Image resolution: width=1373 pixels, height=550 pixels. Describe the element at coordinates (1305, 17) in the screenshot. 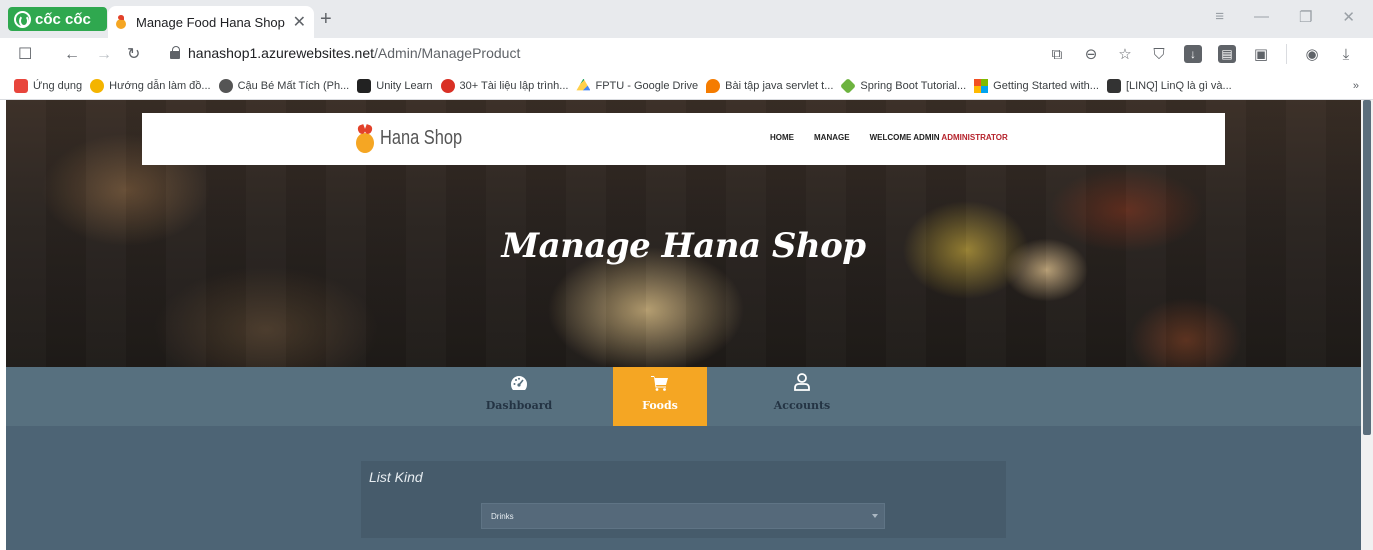

I see `restore-icon: ❐` at that location.